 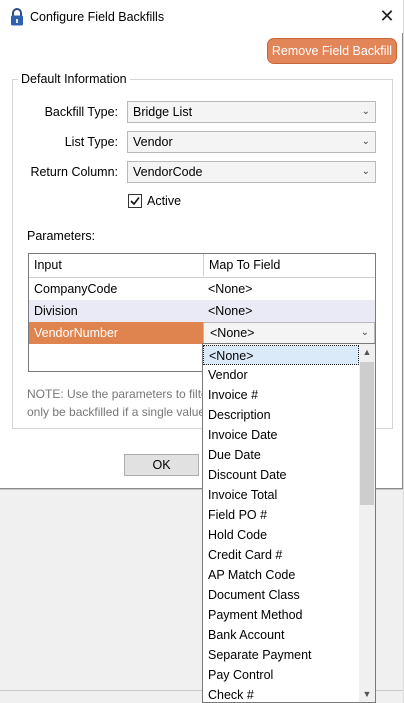 I want to click on dropdown-option: Invoice Date, so click(x=281, y=435).